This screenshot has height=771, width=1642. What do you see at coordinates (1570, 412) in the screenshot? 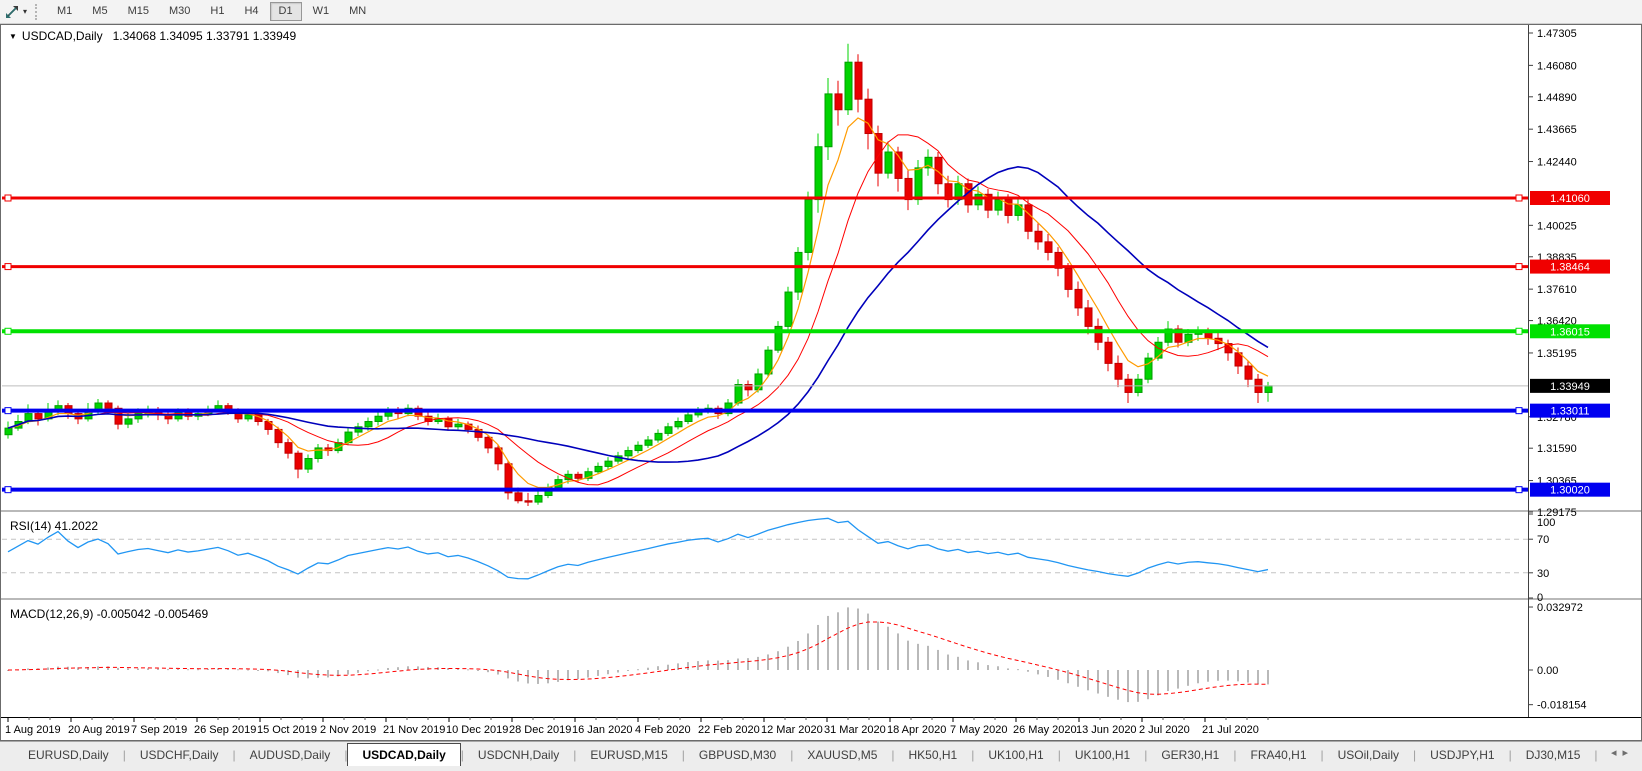
I see `level-price-badge-text: 1.33011` at bounding box center [1570, 412].